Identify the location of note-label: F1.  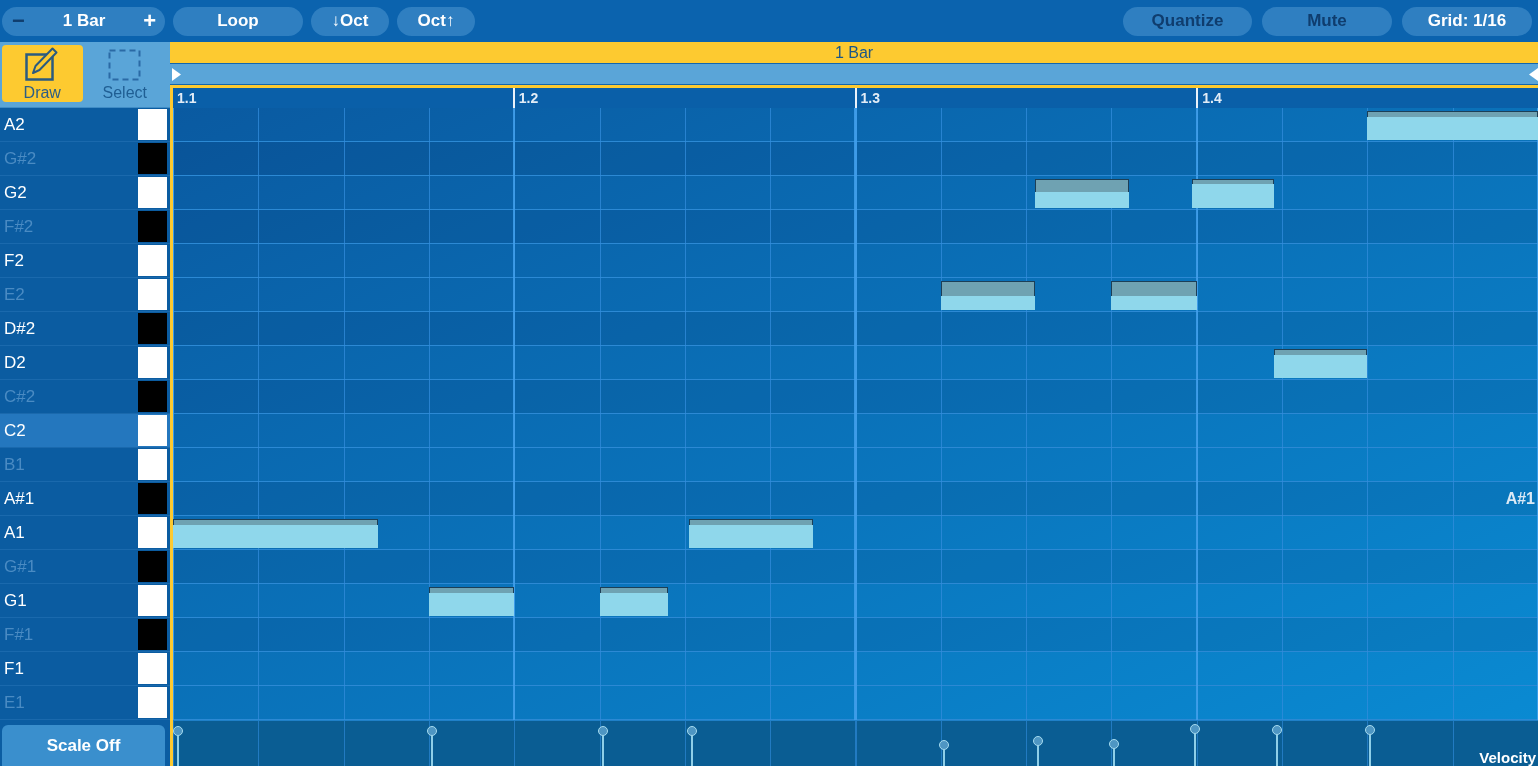
(14, 668).